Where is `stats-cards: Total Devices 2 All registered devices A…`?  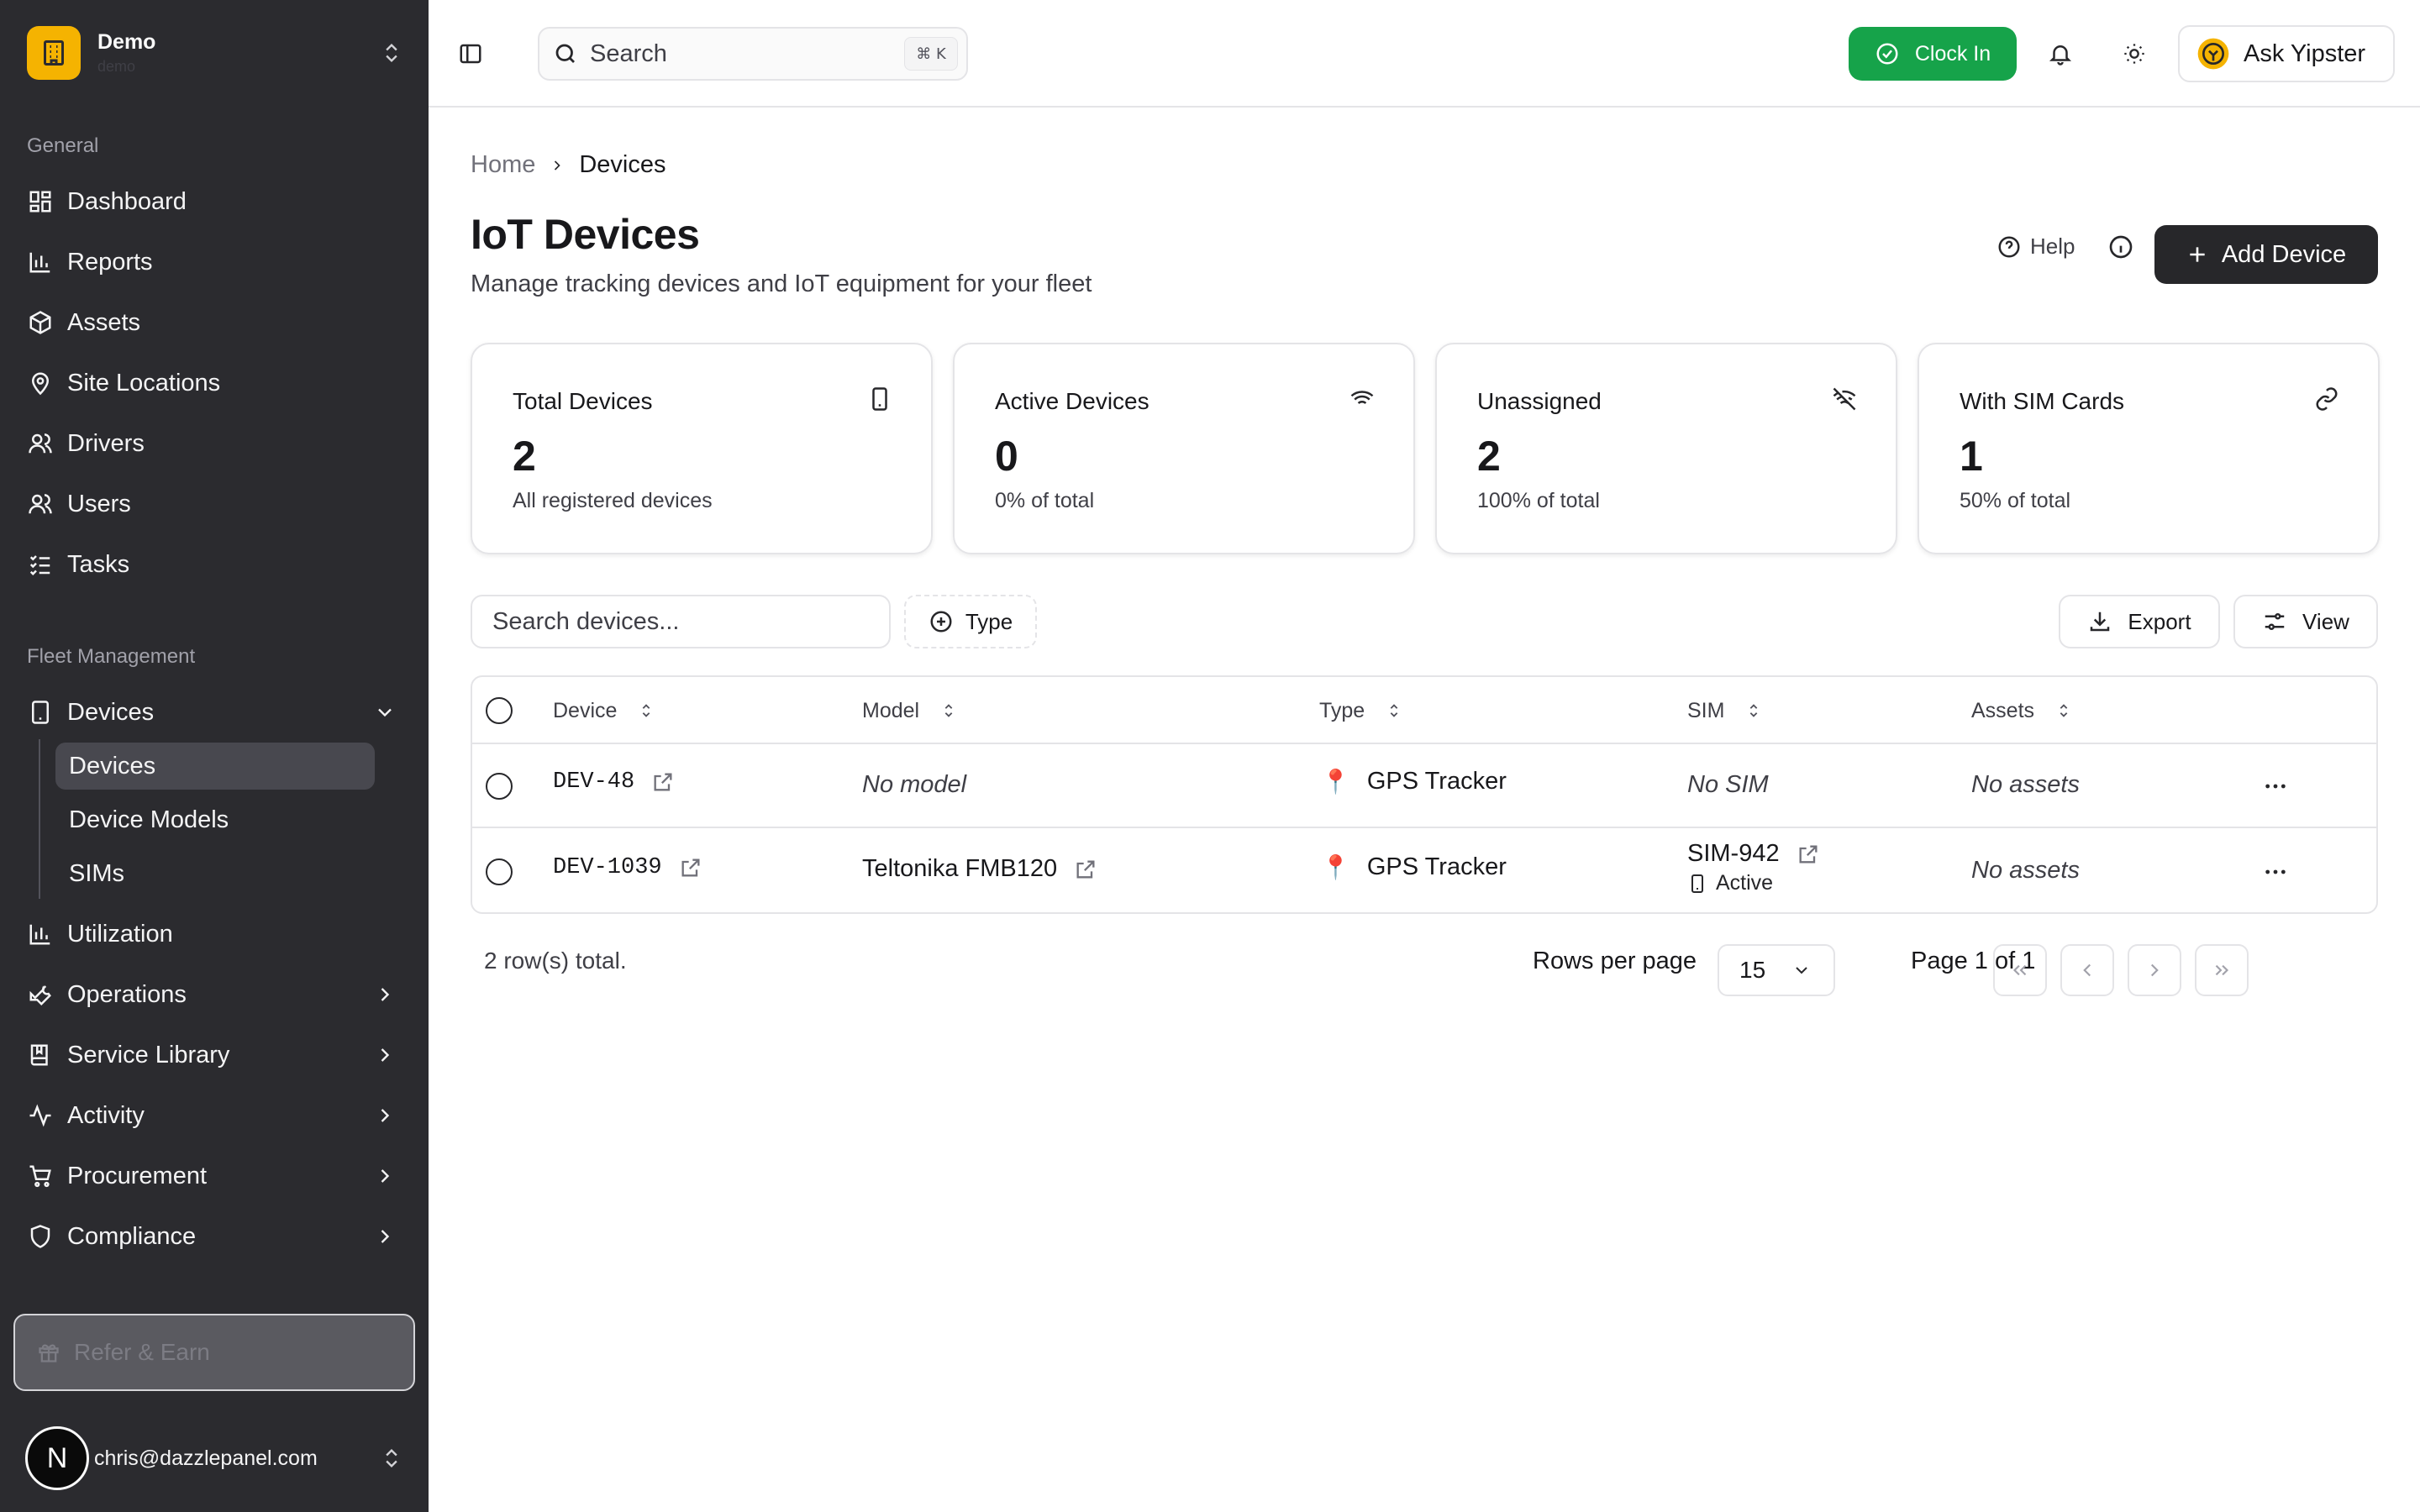 stats-cards: Total Devices 2 All registered devices A… is located at coordinates (1425, 448).